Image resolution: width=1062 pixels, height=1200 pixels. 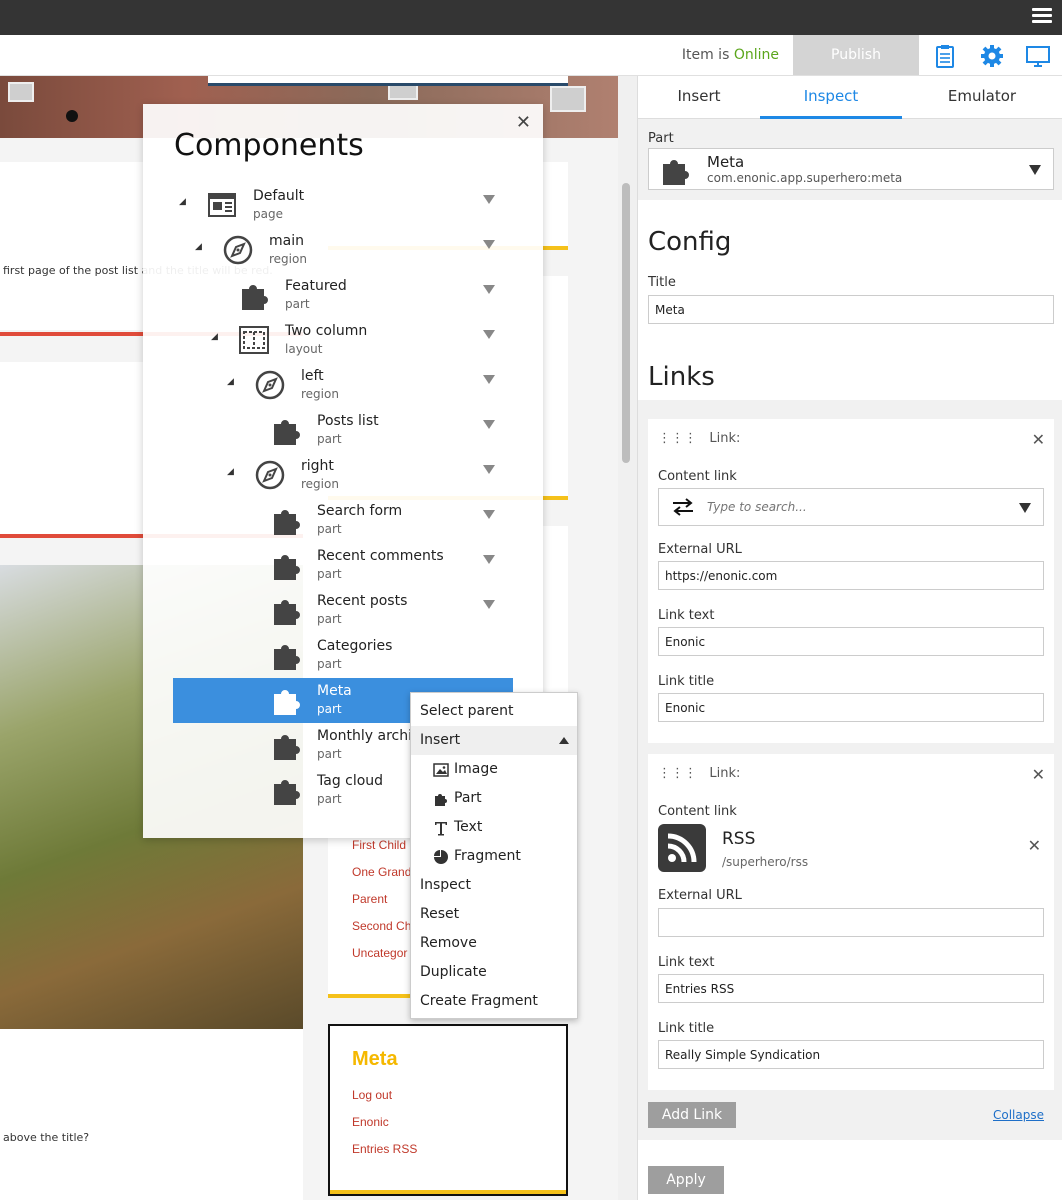 What do you see at coordinates (343, 655) in the screenshot?
I see `tree-node-categories: Categories part` at bounding box center [343, 655].